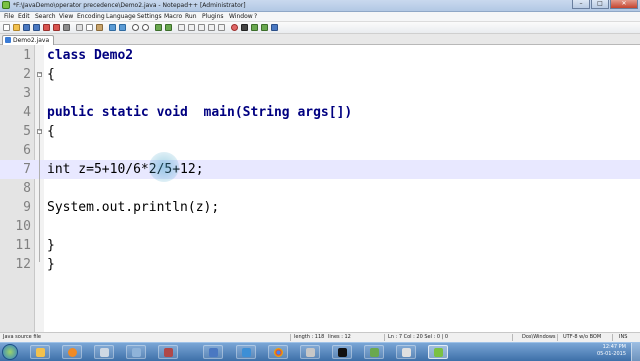 The width and height of the screenshot is (640, 361). I want to click on open-folder-icon, so click(16, 27).